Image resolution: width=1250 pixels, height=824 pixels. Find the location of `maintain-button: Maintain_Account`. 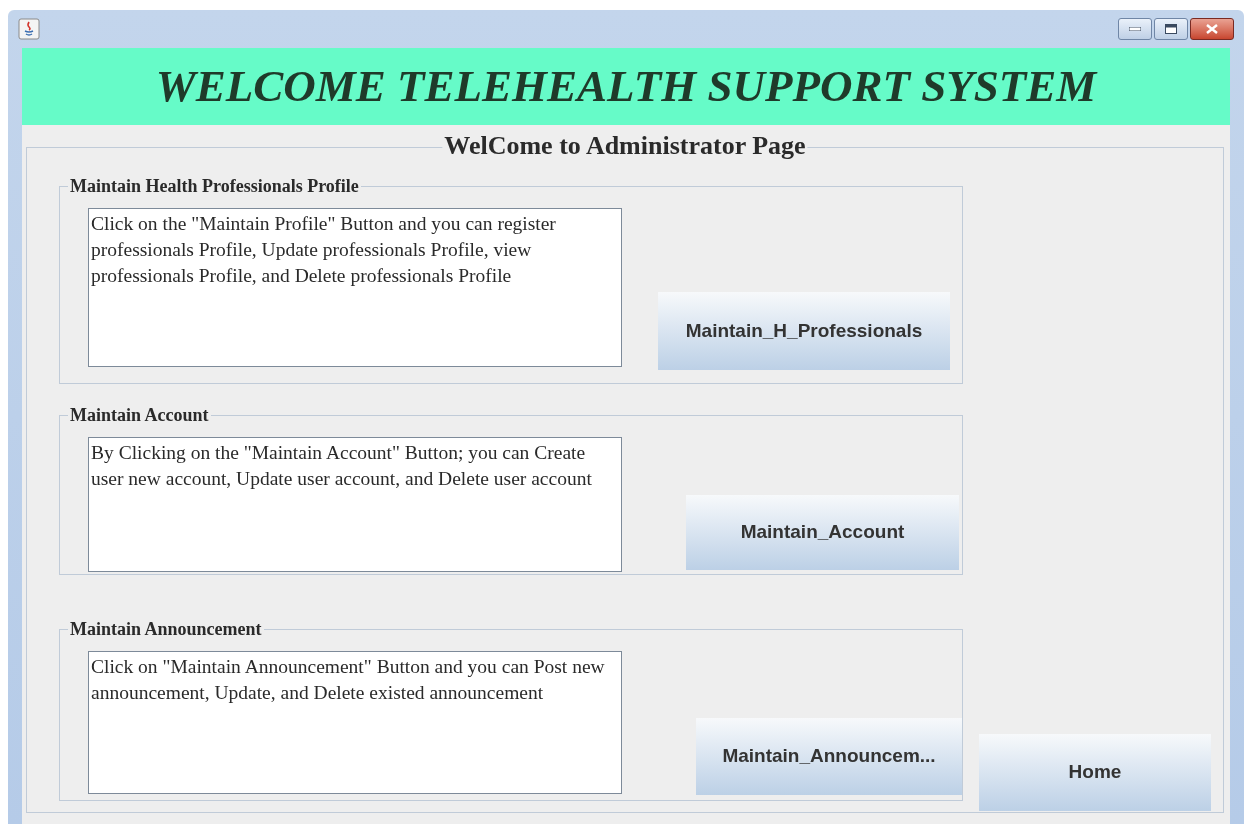

maintain-button: Maintain_Account is located at coordinates (822, 532).